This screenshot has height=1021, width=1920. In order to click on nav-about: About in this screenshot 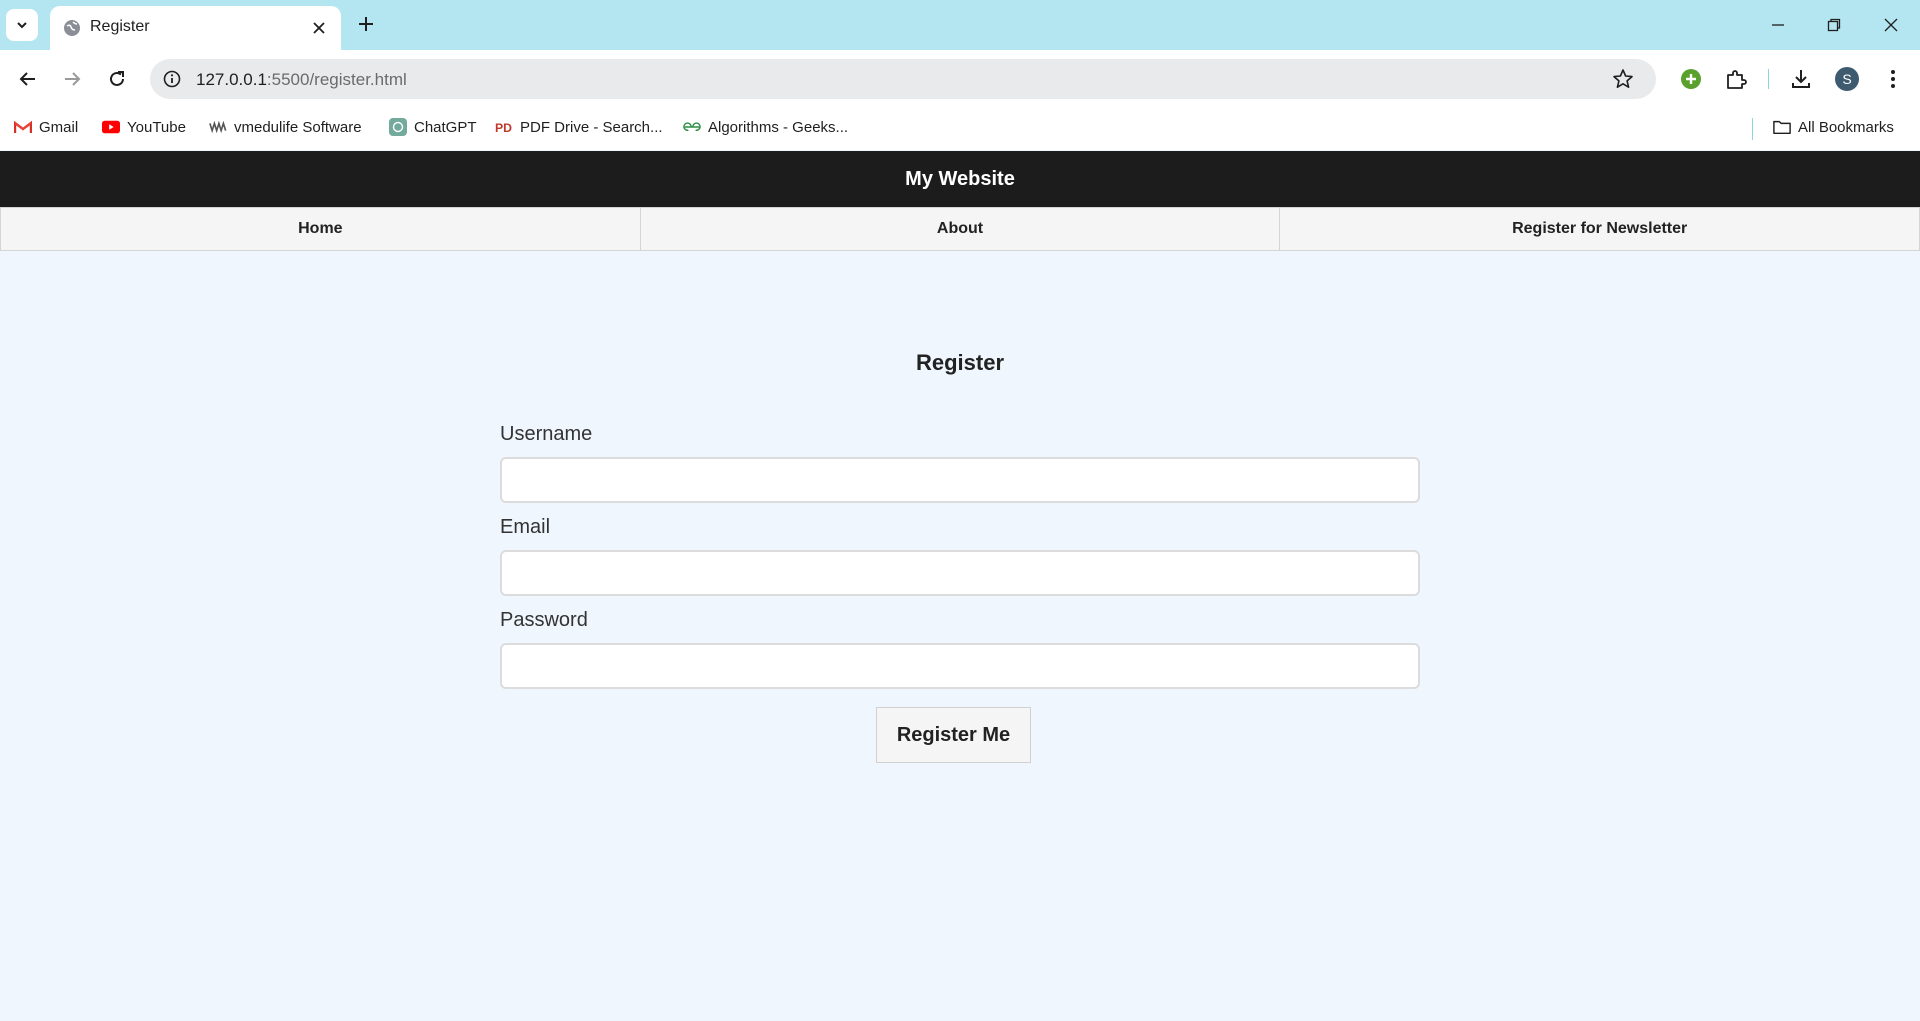, I will do `click(960, 229)`.